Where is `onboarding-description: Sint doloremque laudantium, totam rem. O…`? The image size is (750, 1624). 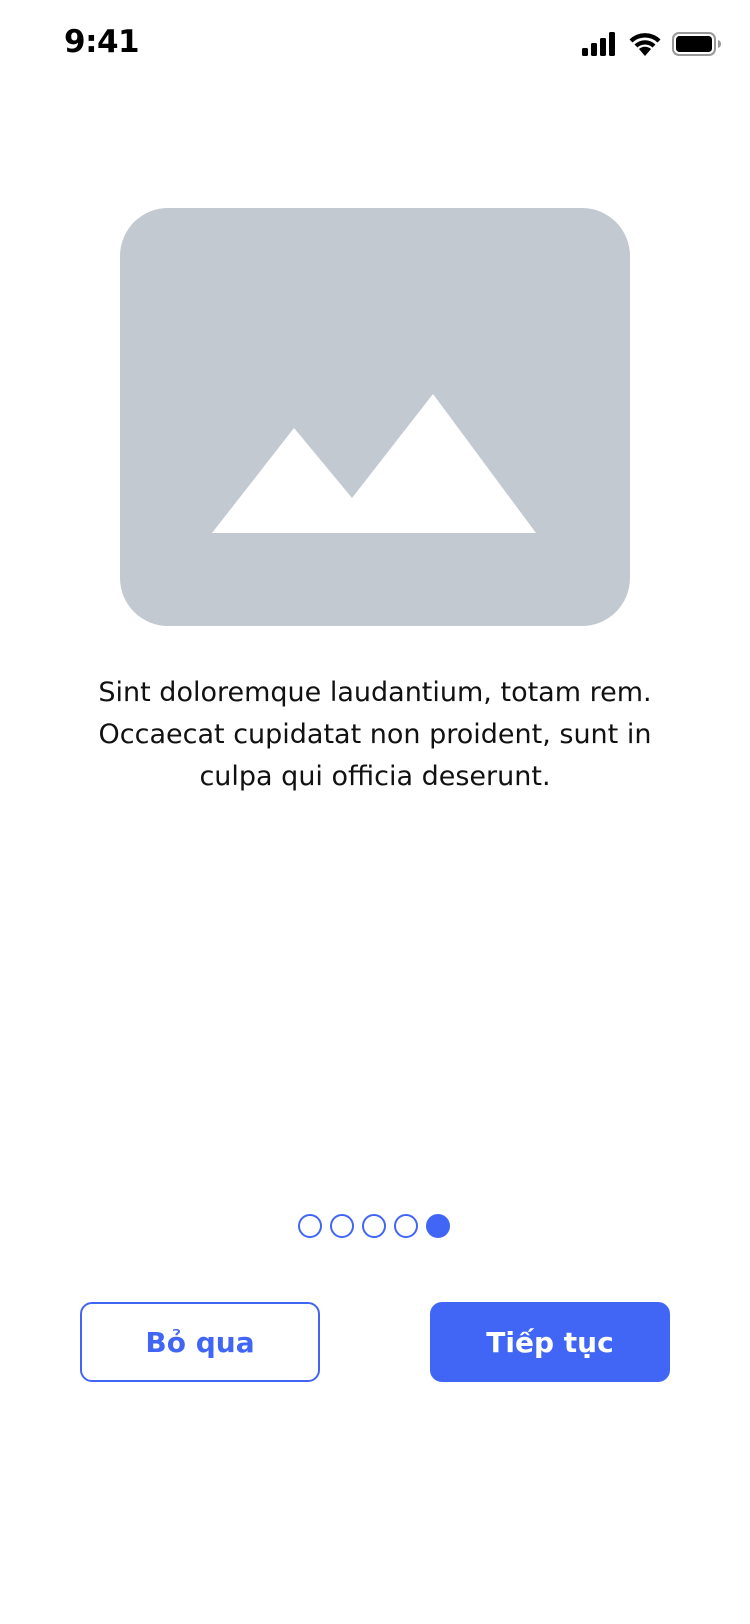 onboarding-description: Sint doloremque laudantium, totam rem. O… is located at coordinates (375, 734).